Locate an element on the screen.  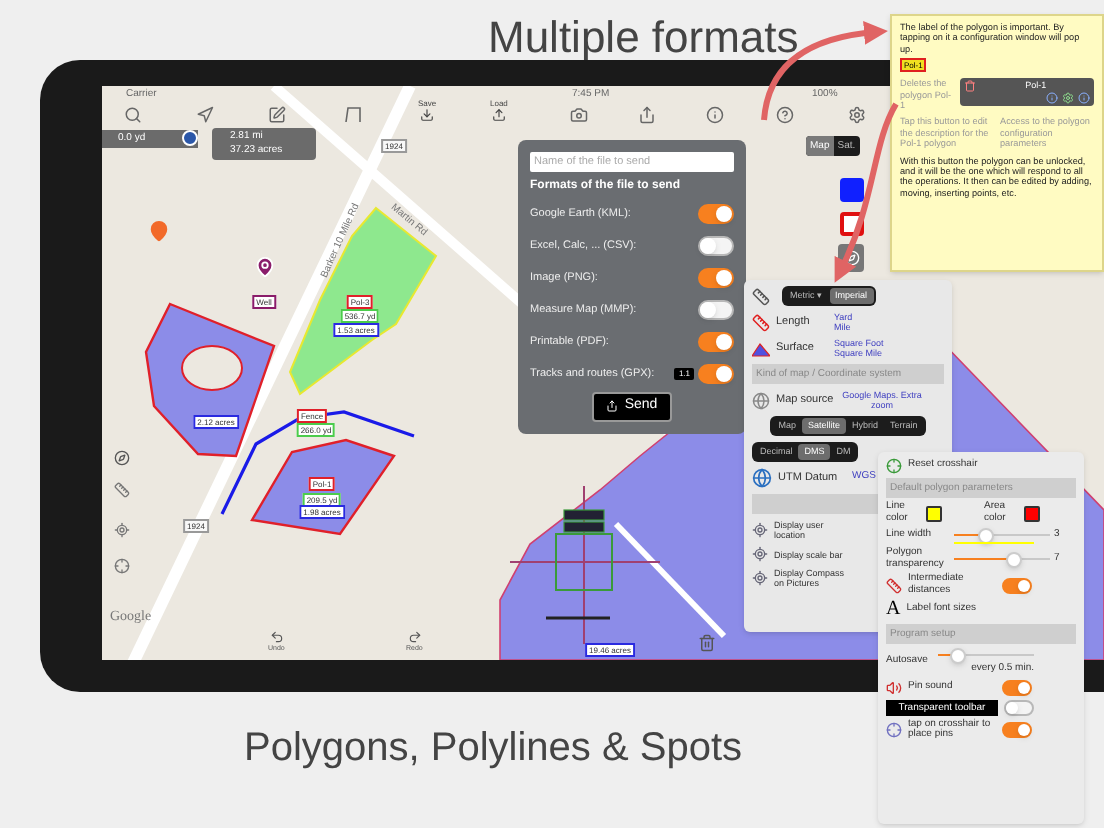
globe-icon is located at coordinates (762, 478).